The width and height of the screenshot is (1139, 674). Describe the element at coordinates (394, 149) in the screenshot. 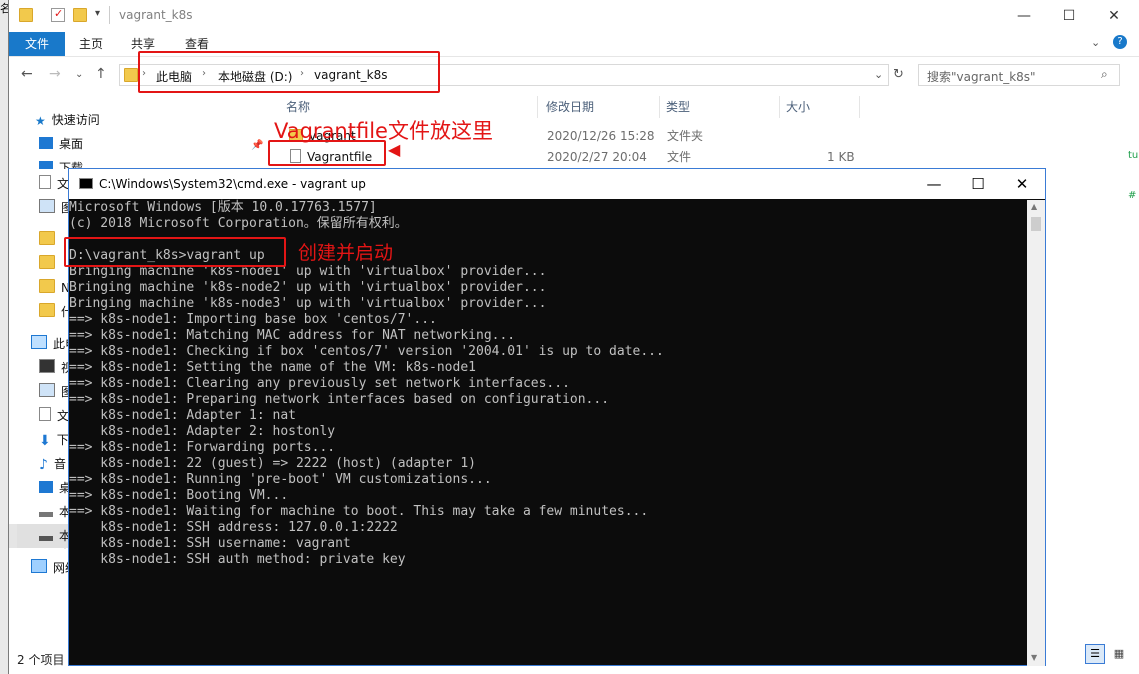

I see `annotation-arrow-icon: ◀` at that location.